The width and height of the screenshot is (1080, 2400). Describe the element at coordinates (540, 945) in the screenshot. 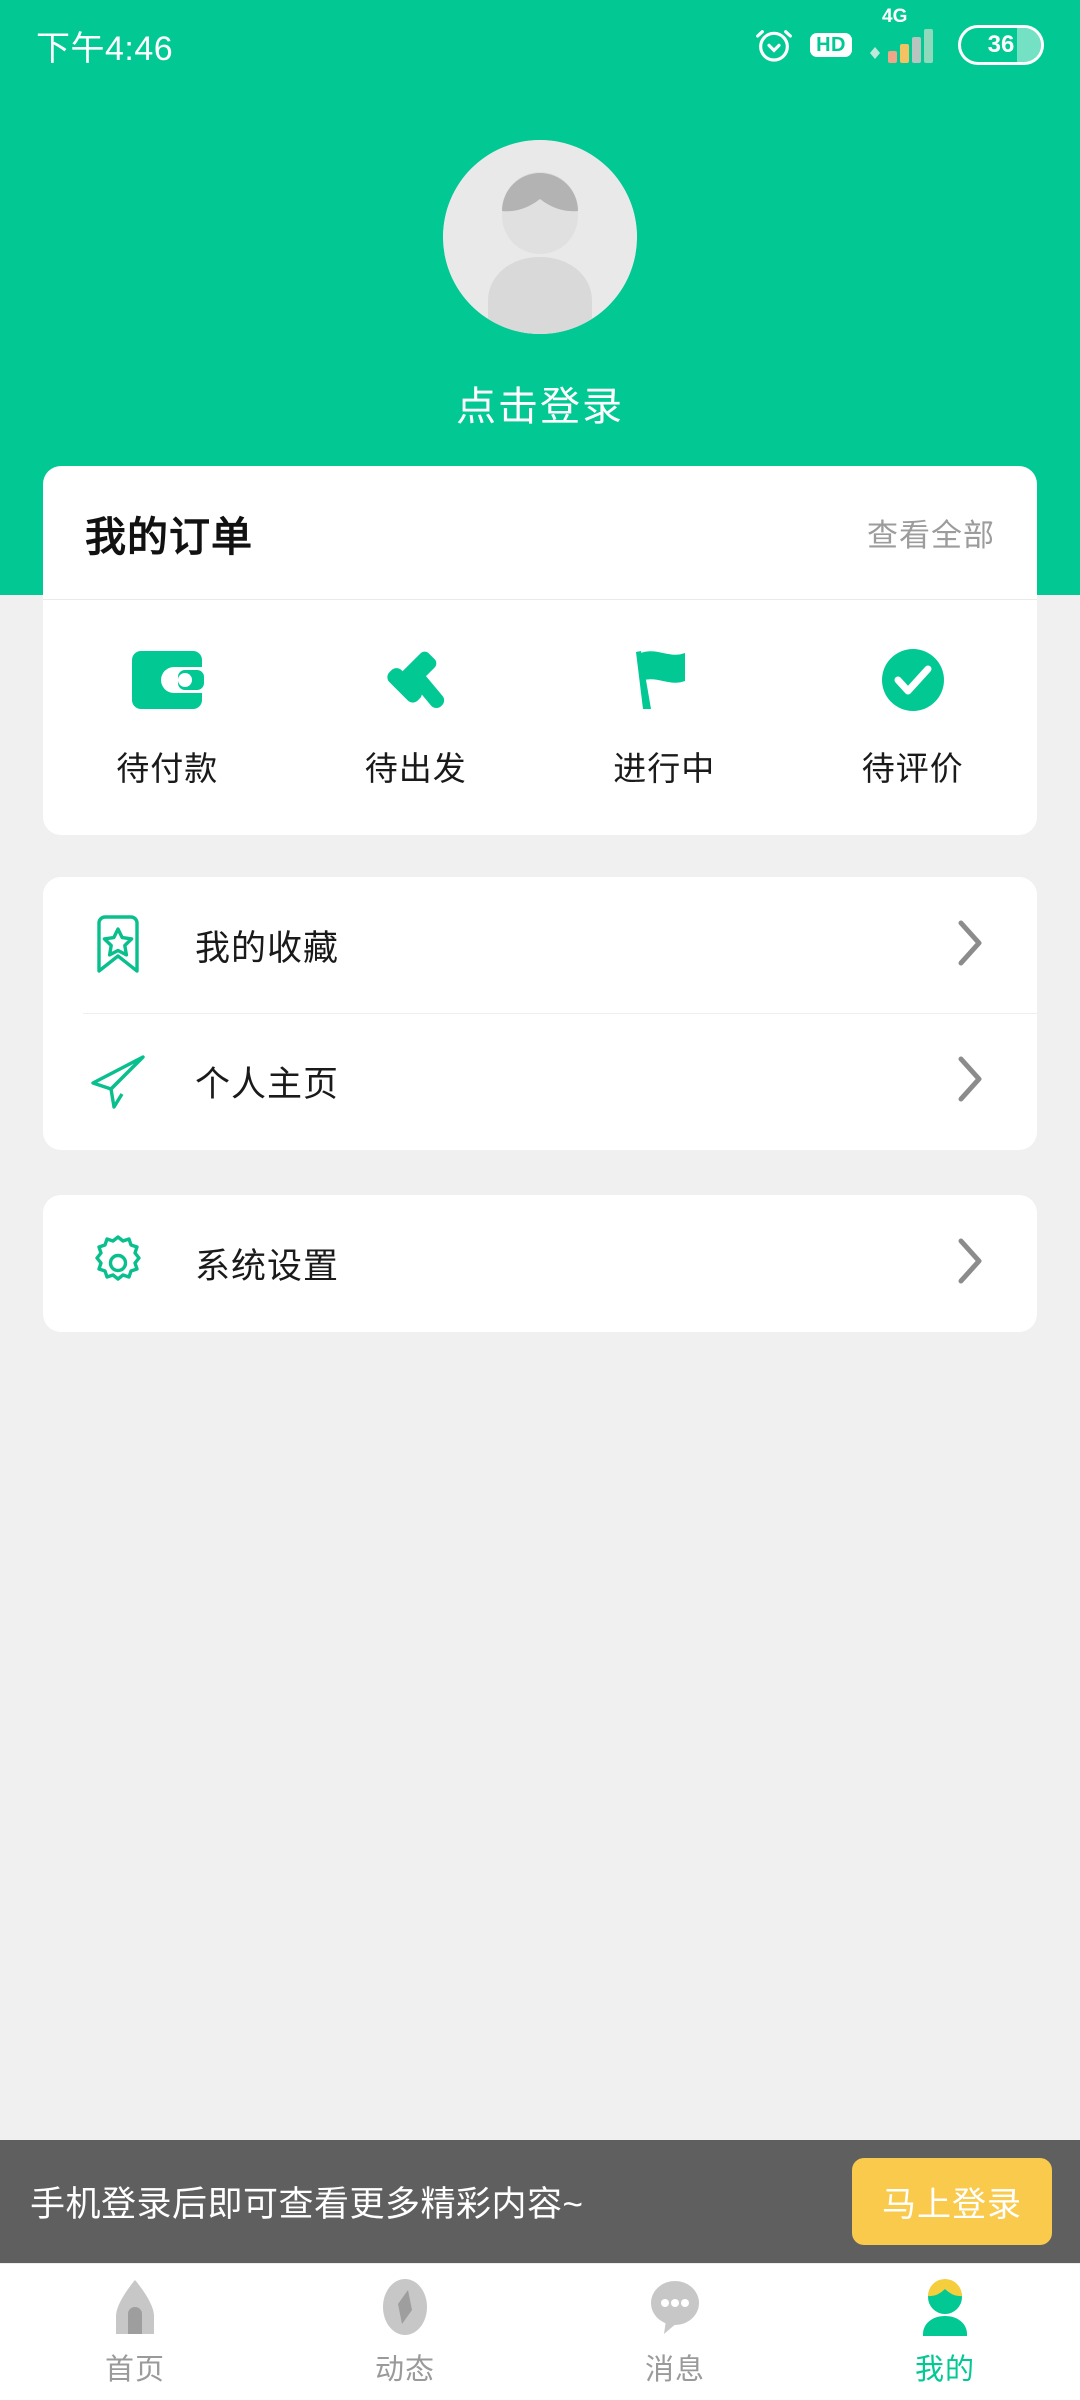

I see `menu-item-favorites: 我的收藏` at that location.